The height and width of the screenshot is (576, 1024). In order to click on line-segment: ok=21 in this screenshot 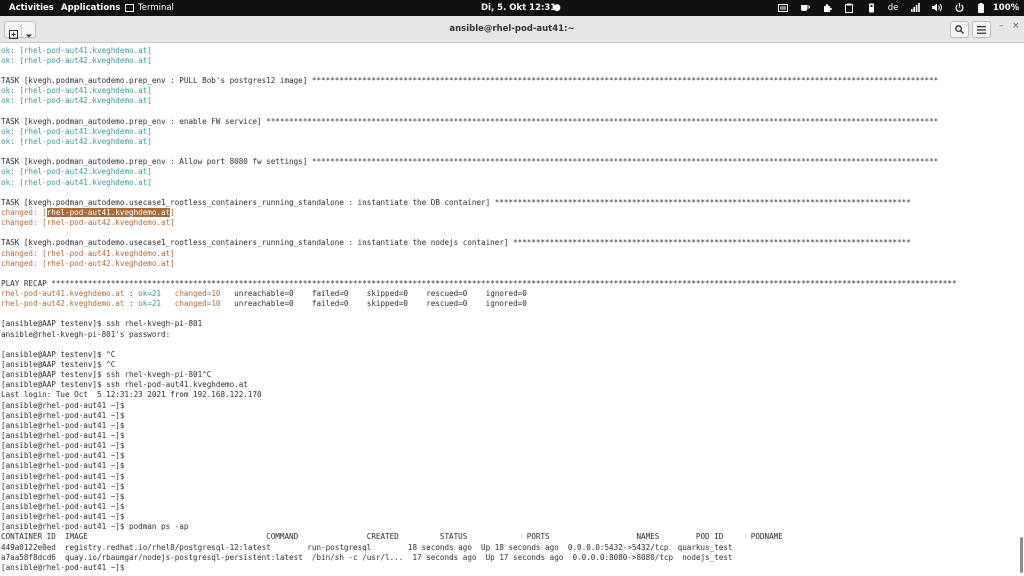, I will do `click(150, 304)`.